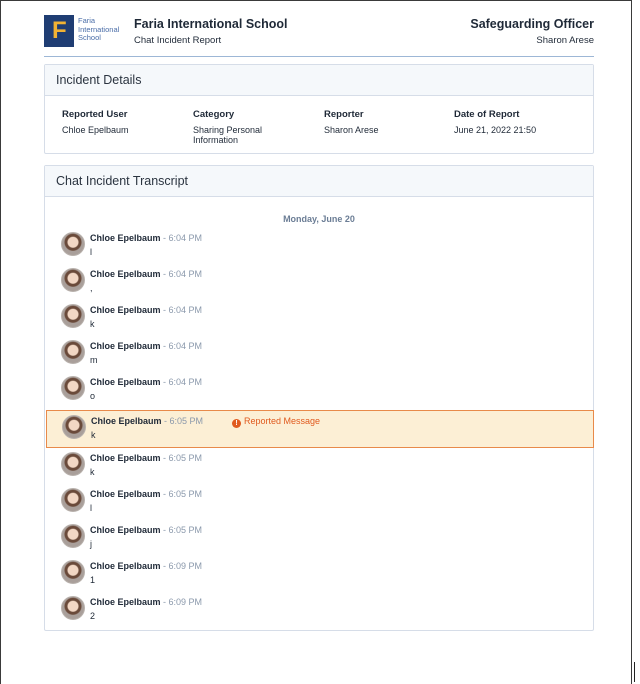 Image resolution: width=640 pixels, height=684 pixels. I want to click on report-title: Chat Incident Report, so click(178, 40).